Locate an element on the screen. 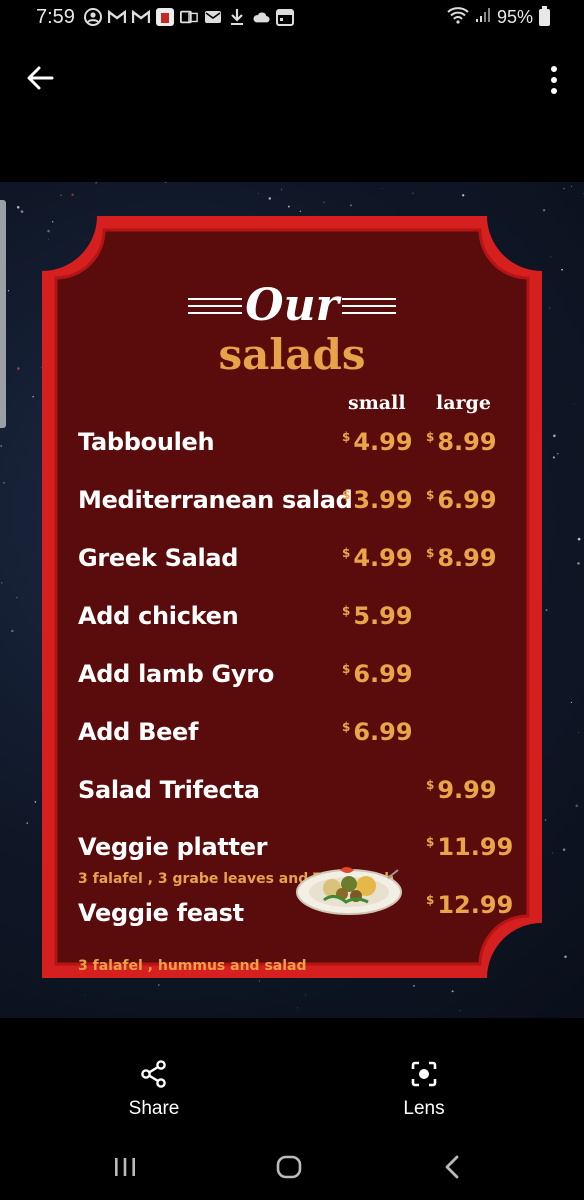  column-small-header: small is located at coordinates (377, 403).